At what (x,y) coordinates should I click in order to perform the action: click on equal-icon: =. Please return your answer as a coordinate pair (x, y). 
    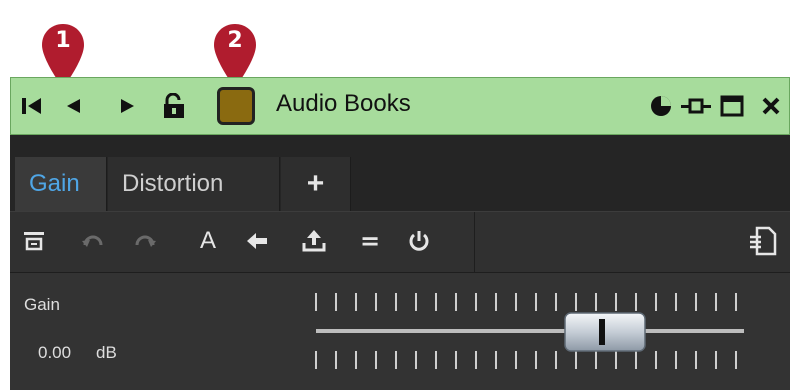
    Looking at the image, I should click on (370, 241).